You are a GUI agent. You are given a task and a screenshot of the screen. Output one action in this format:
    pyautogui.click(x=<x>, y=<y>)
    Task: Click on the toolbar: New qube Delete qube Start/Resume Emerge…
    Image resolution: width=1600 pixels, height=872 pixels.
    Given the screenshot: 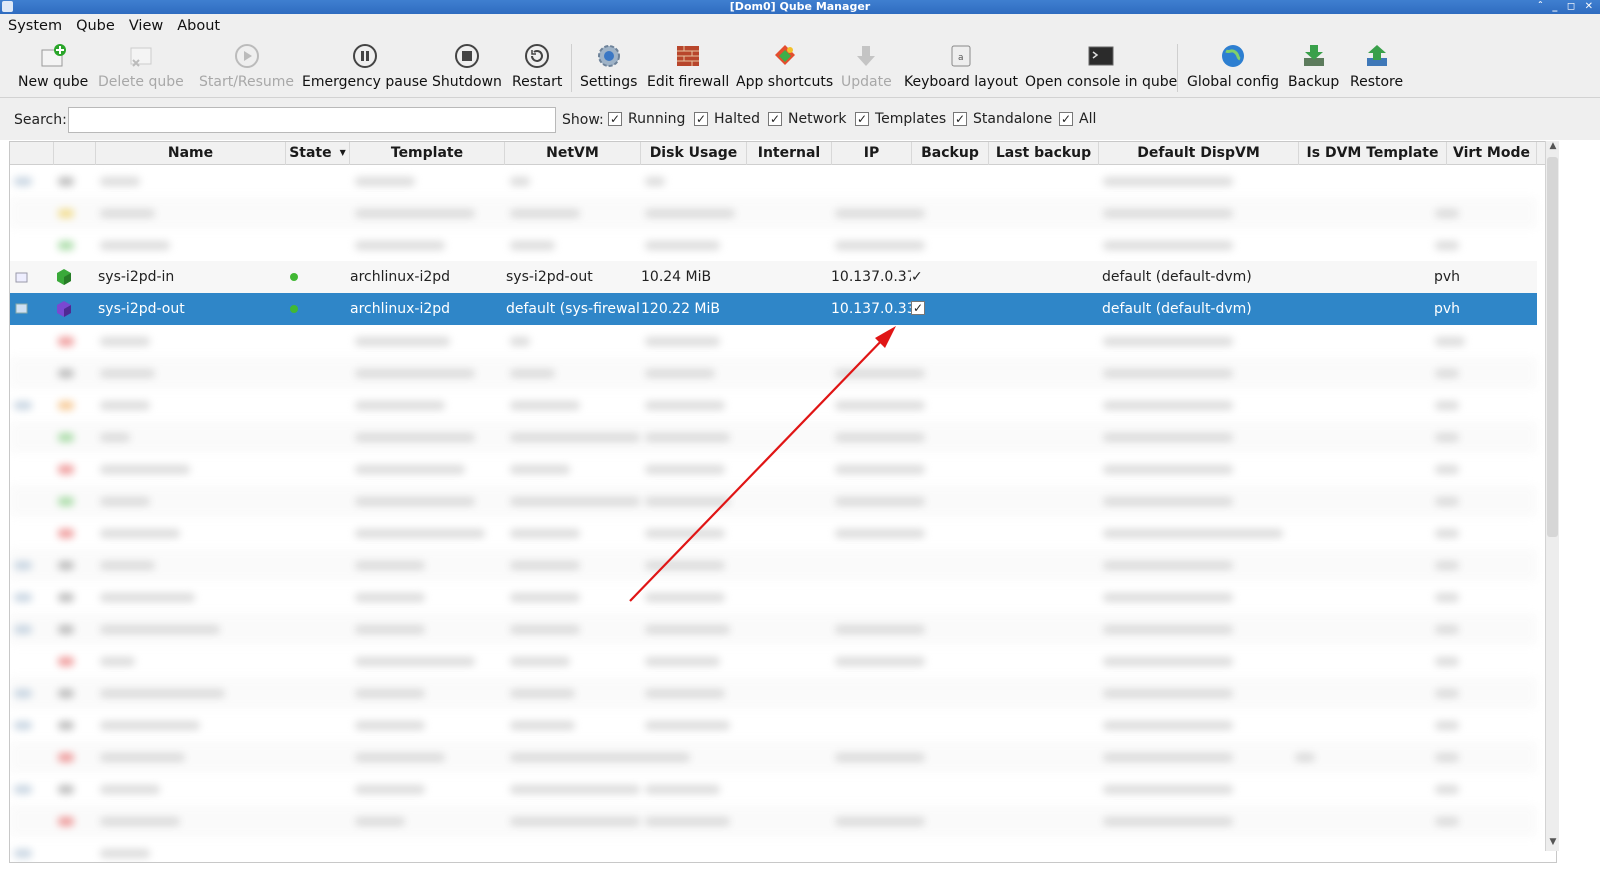 What is the action you would take?
    pyautogui.click(x=800, y=68)
    